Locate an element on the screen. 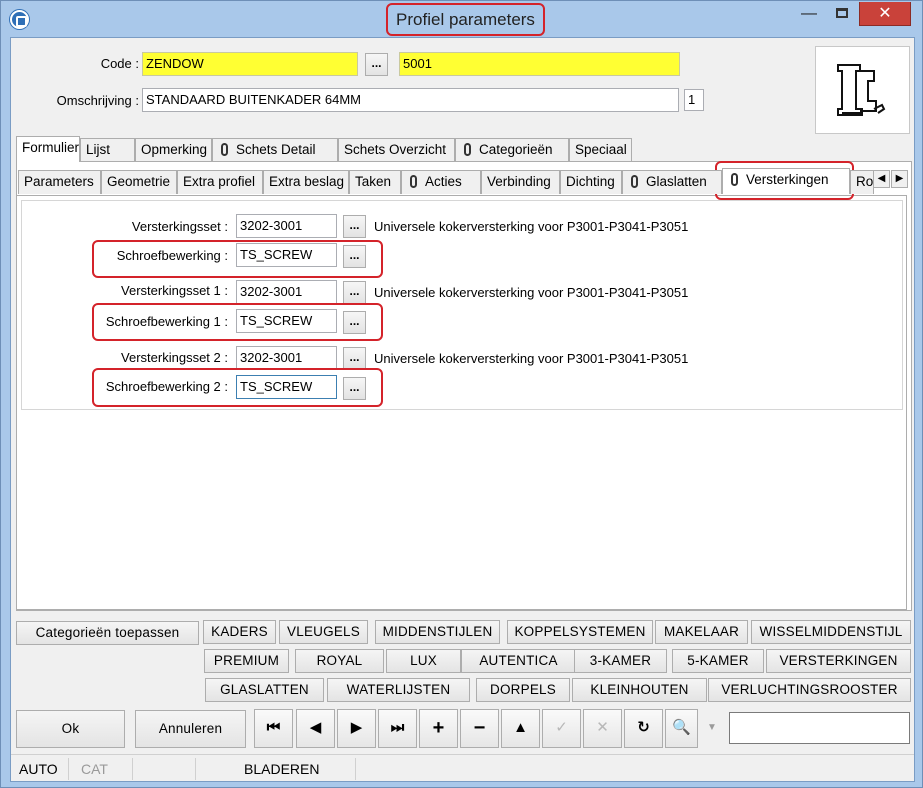  first-record-button: ⏮ is located at coordinates (273, 728).